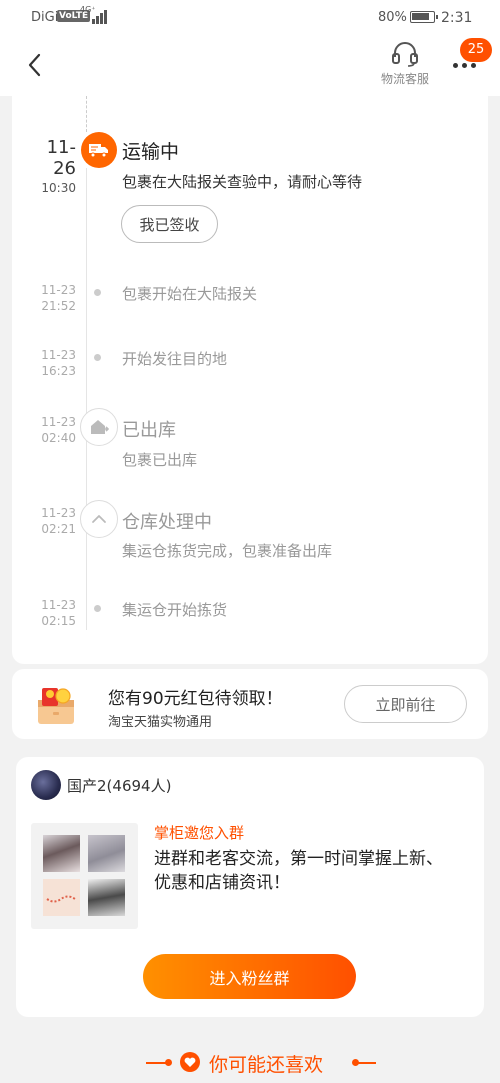  I want to click on event-text: 集运仓拣货完成，包裹准备出库, so click(227, 551).